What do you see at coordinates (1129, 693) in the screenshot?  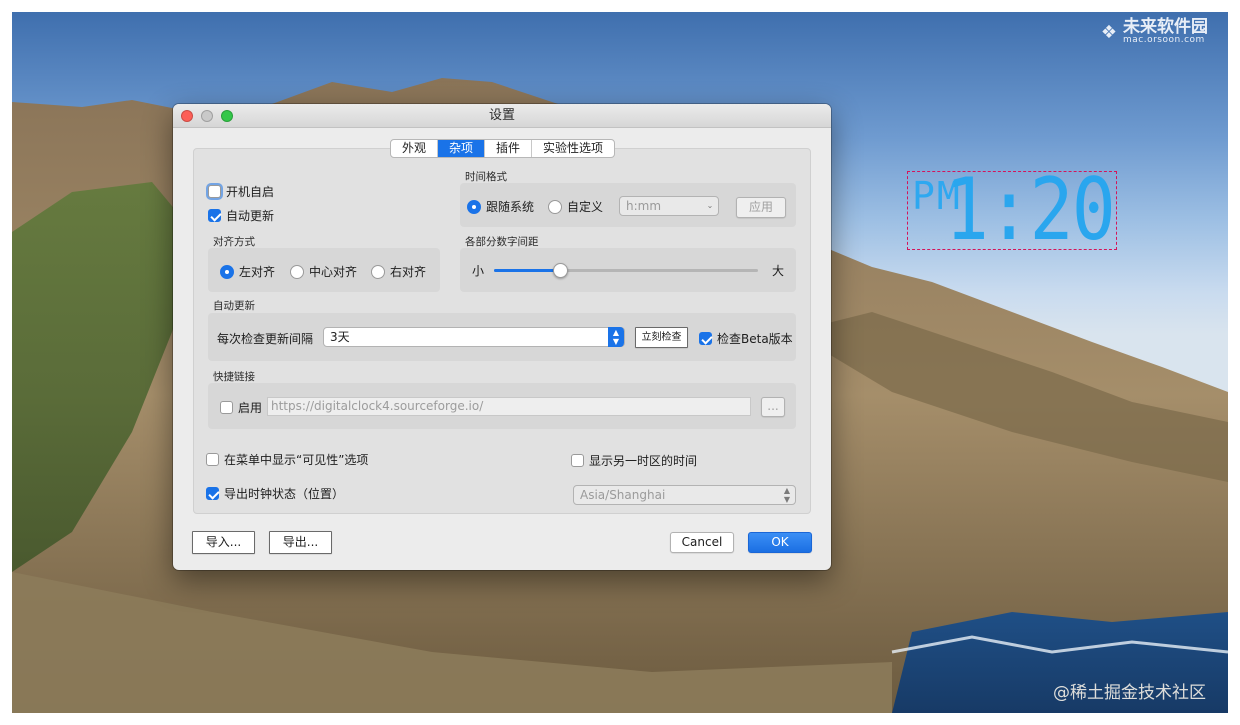 I see `watermark-bottom: @稀土掘金技术社区` at bounding box center [1129, 693].